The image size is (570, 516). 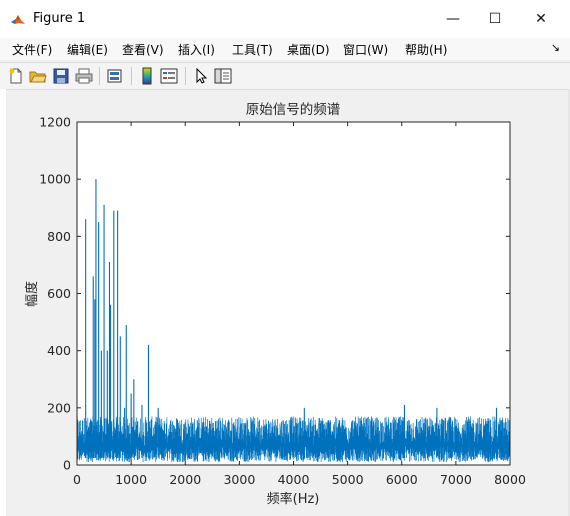 I want to click on x-tick-label: 6000, so click(x=402, y=479).